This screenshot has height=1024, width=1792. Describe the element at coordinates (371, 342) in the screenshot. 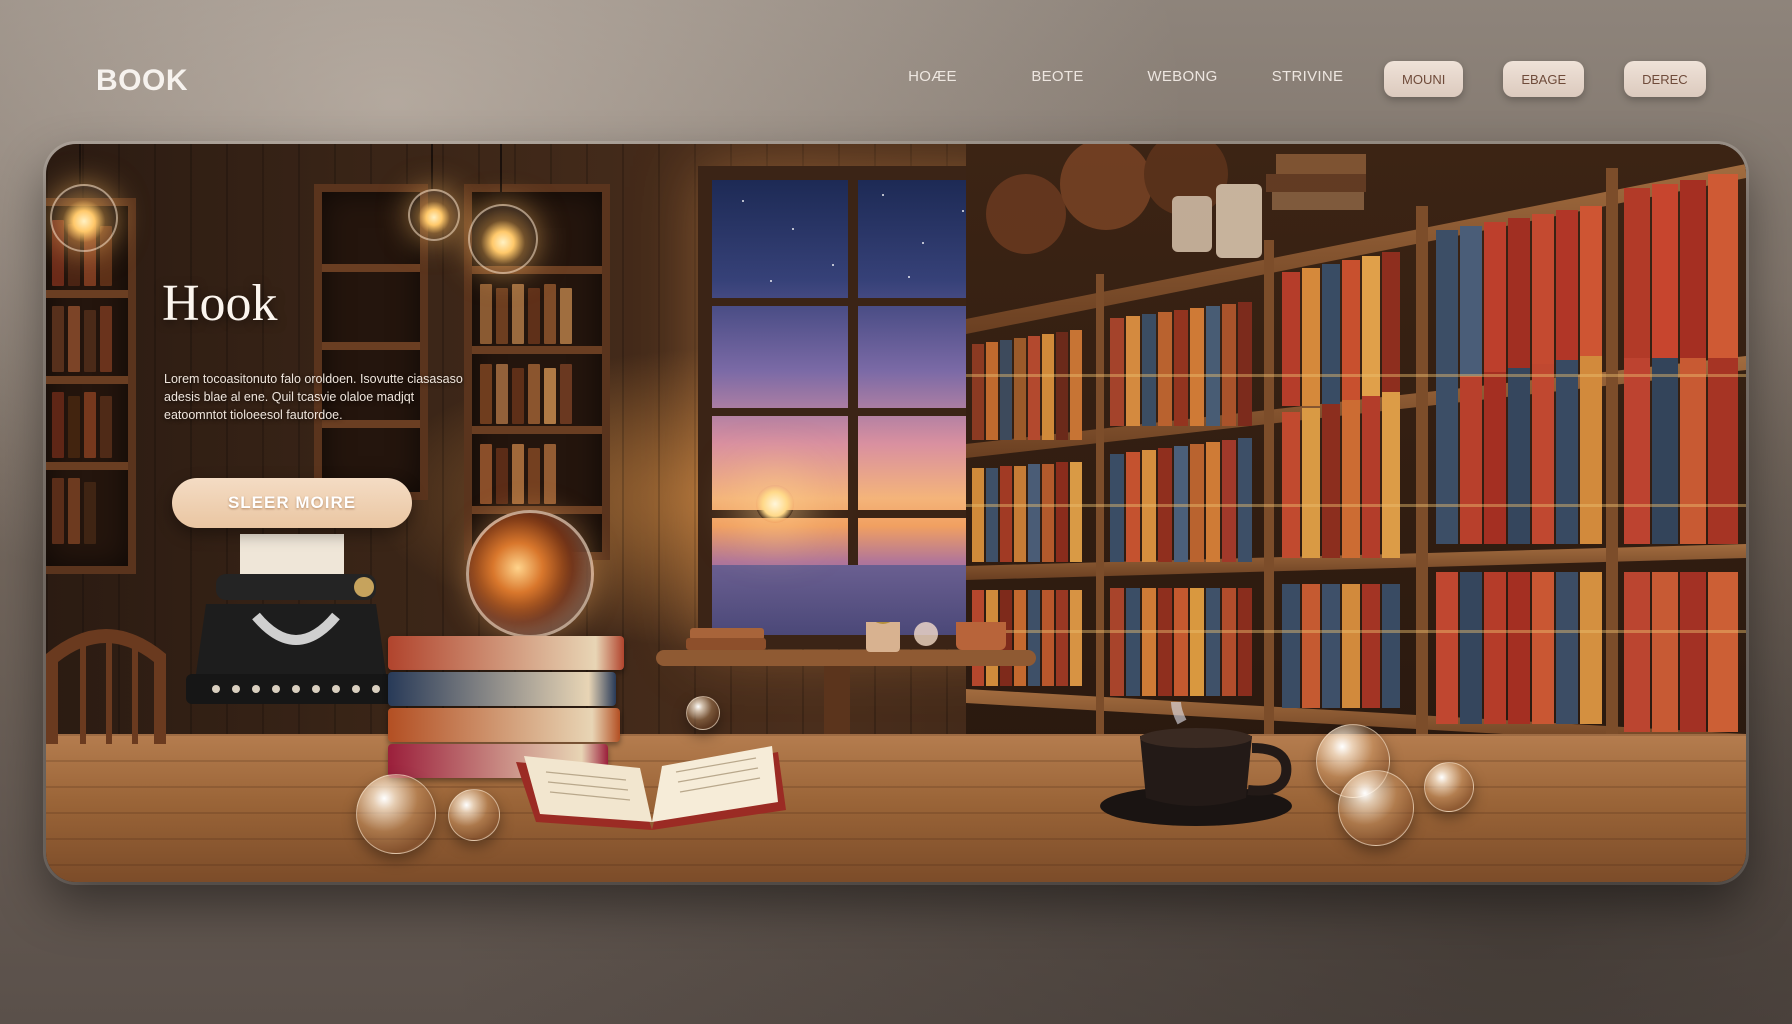

I see `middle-bookshelf` at that location.